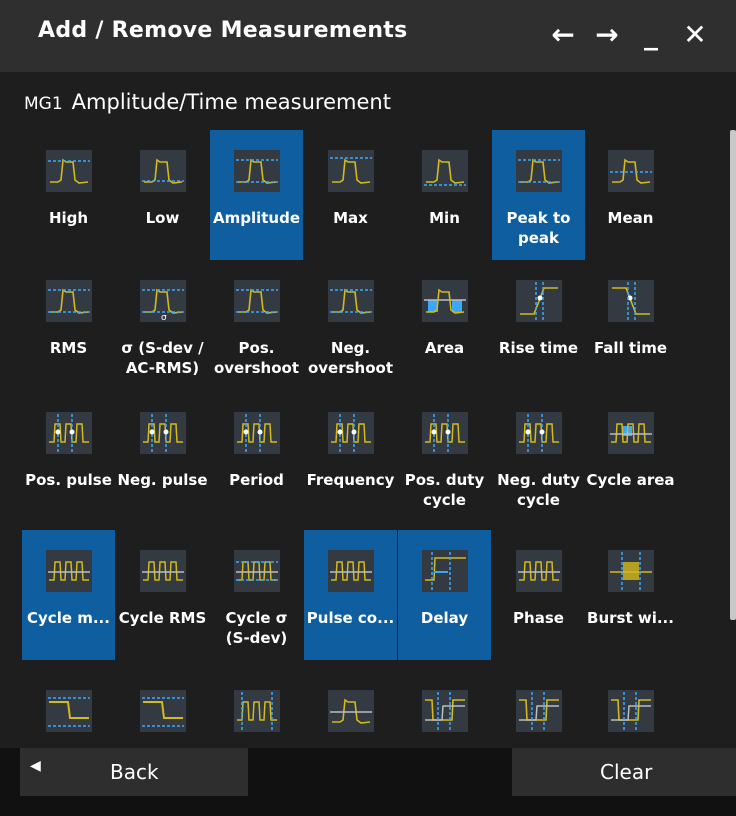  I want to click on measurement-tile: Period, so click(256, 457).